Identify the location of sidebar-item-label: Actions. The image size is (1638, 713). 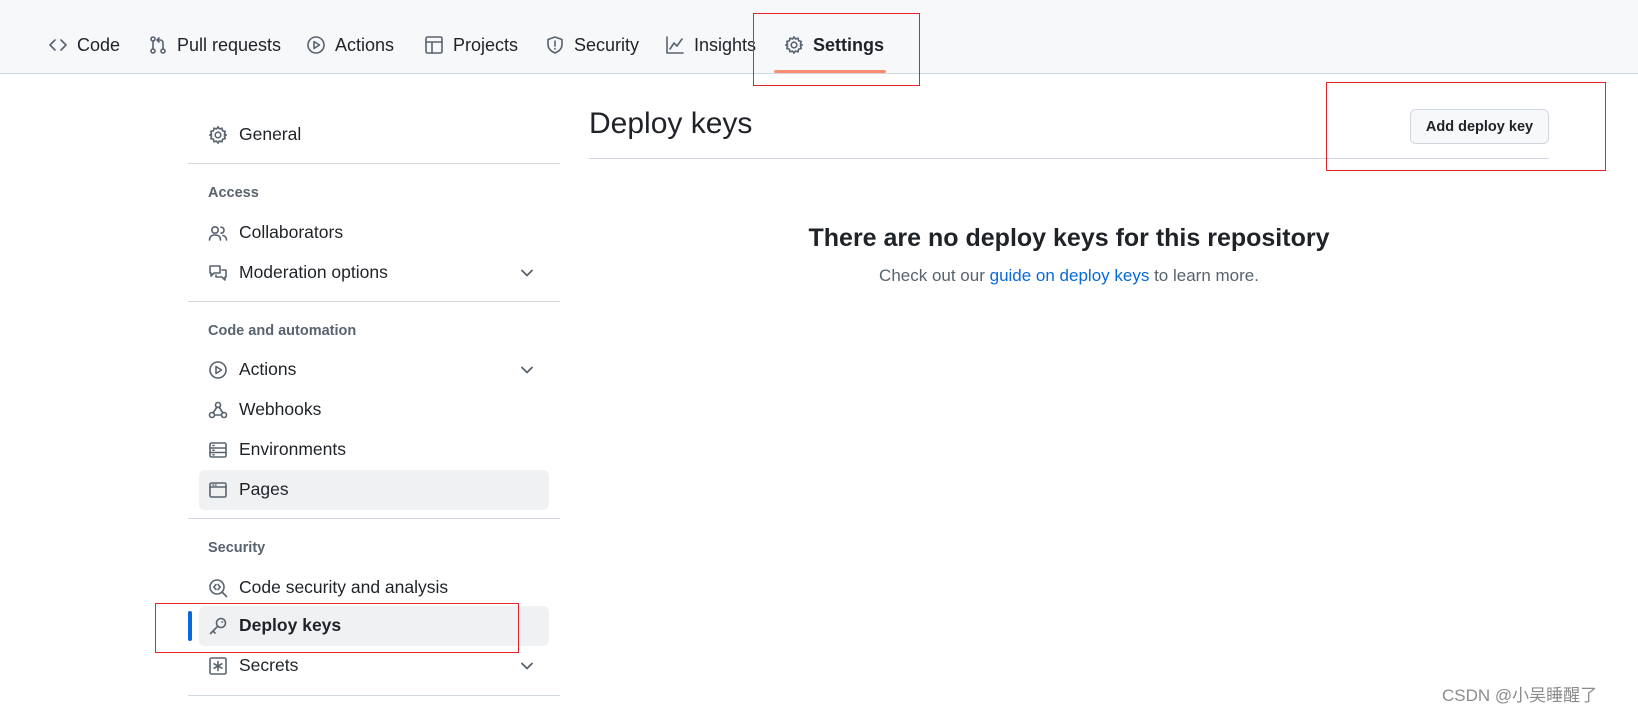
(268, 369).